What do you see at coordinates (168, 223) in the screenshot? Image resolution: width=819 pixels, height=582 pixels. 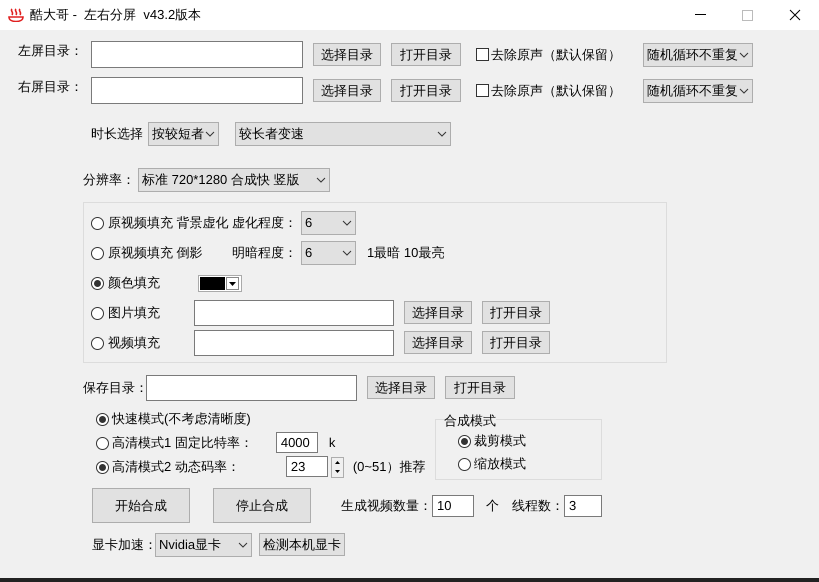 I see `label: 原视频填充 背景虚化` at bounding box center [168, 223].